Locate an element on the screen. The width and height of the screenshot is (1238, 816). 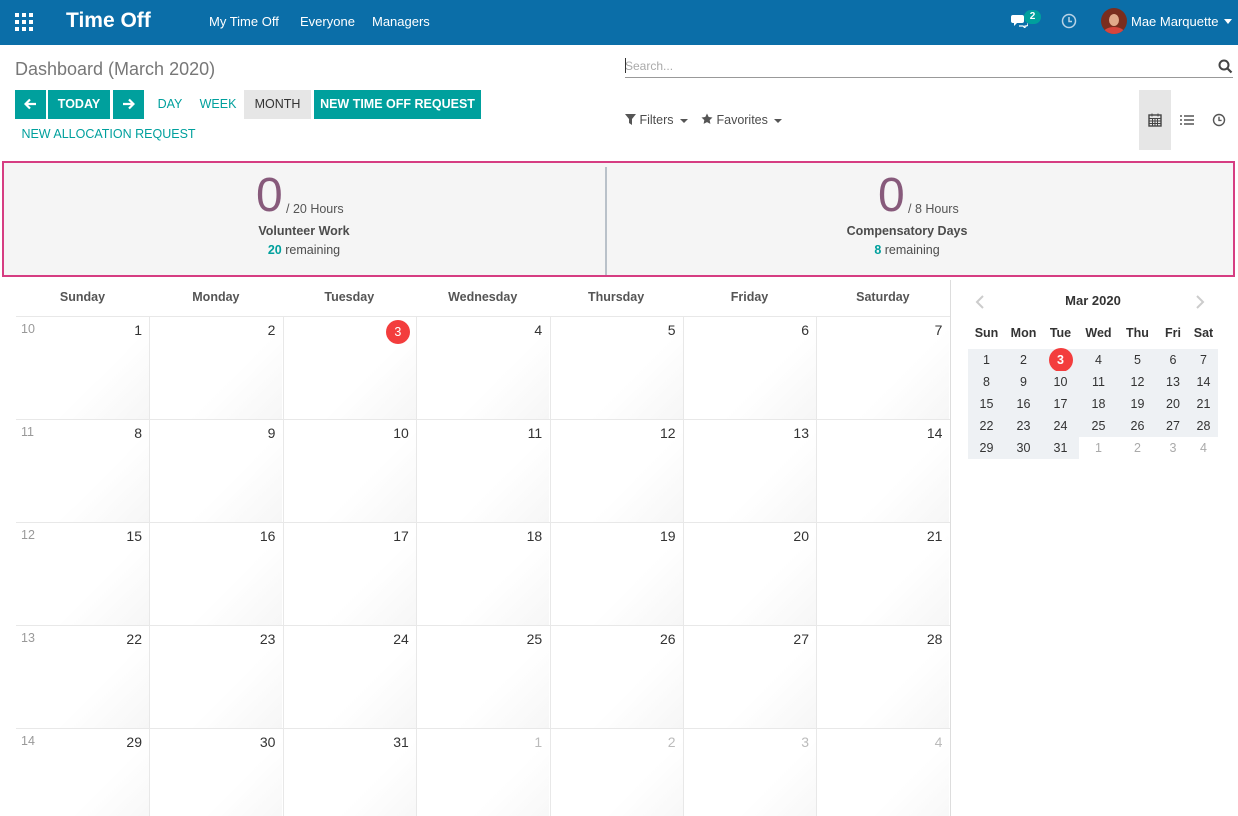
dashboard-card-volunteer-work: 0 / 20 Hours Volunteer Work 20 remaining is located at coordinates (304, 219).